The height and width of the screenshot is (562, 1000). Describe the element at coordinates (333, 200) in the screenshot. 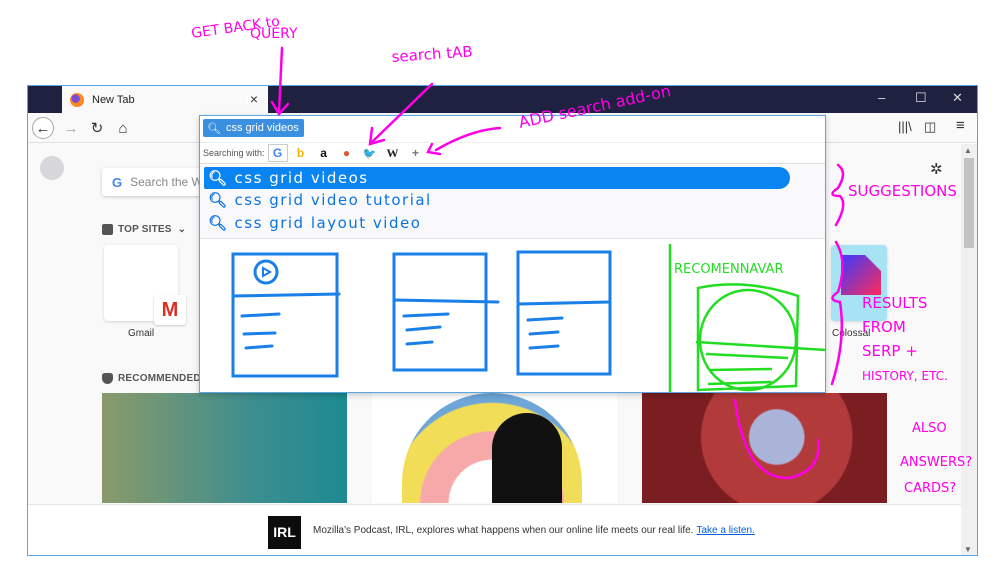

I see `suggestion-text: css grid video tutorial` at that location.